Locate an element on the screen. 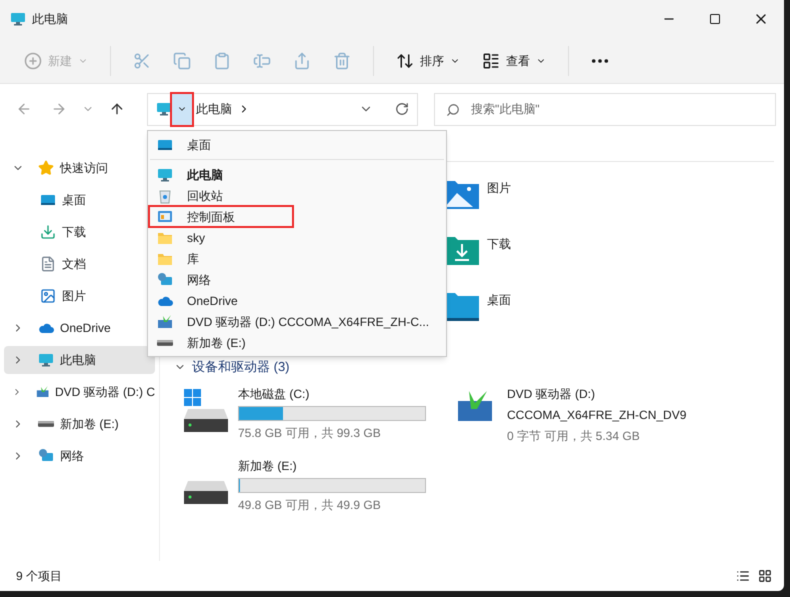 The height and width of the screenshot is (597, 790). sidebar-label: OneDrive is located at coordinates (85, 328).